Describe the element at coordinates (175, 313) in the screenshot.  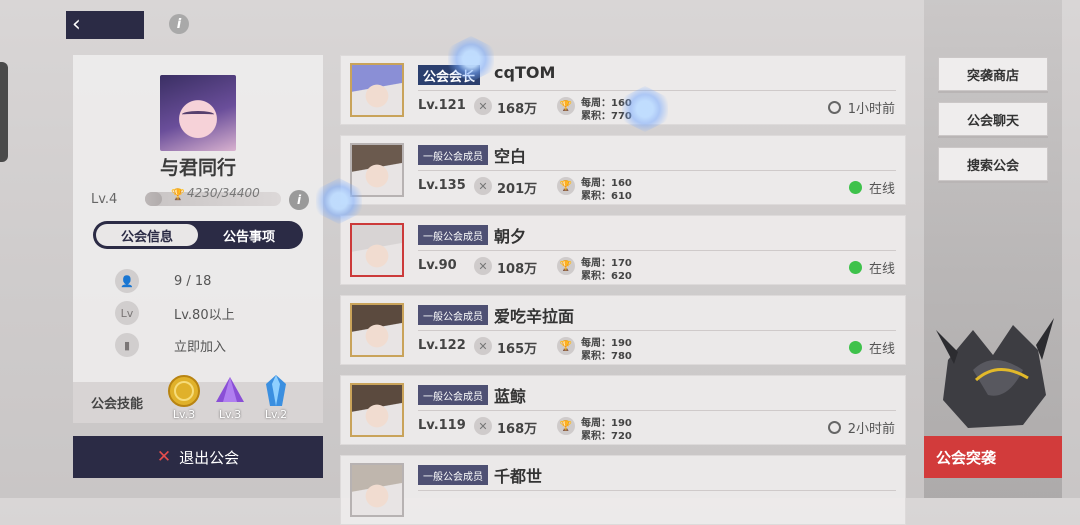
I see `level-requirement-row: Lv Lv.80以上` at that location.